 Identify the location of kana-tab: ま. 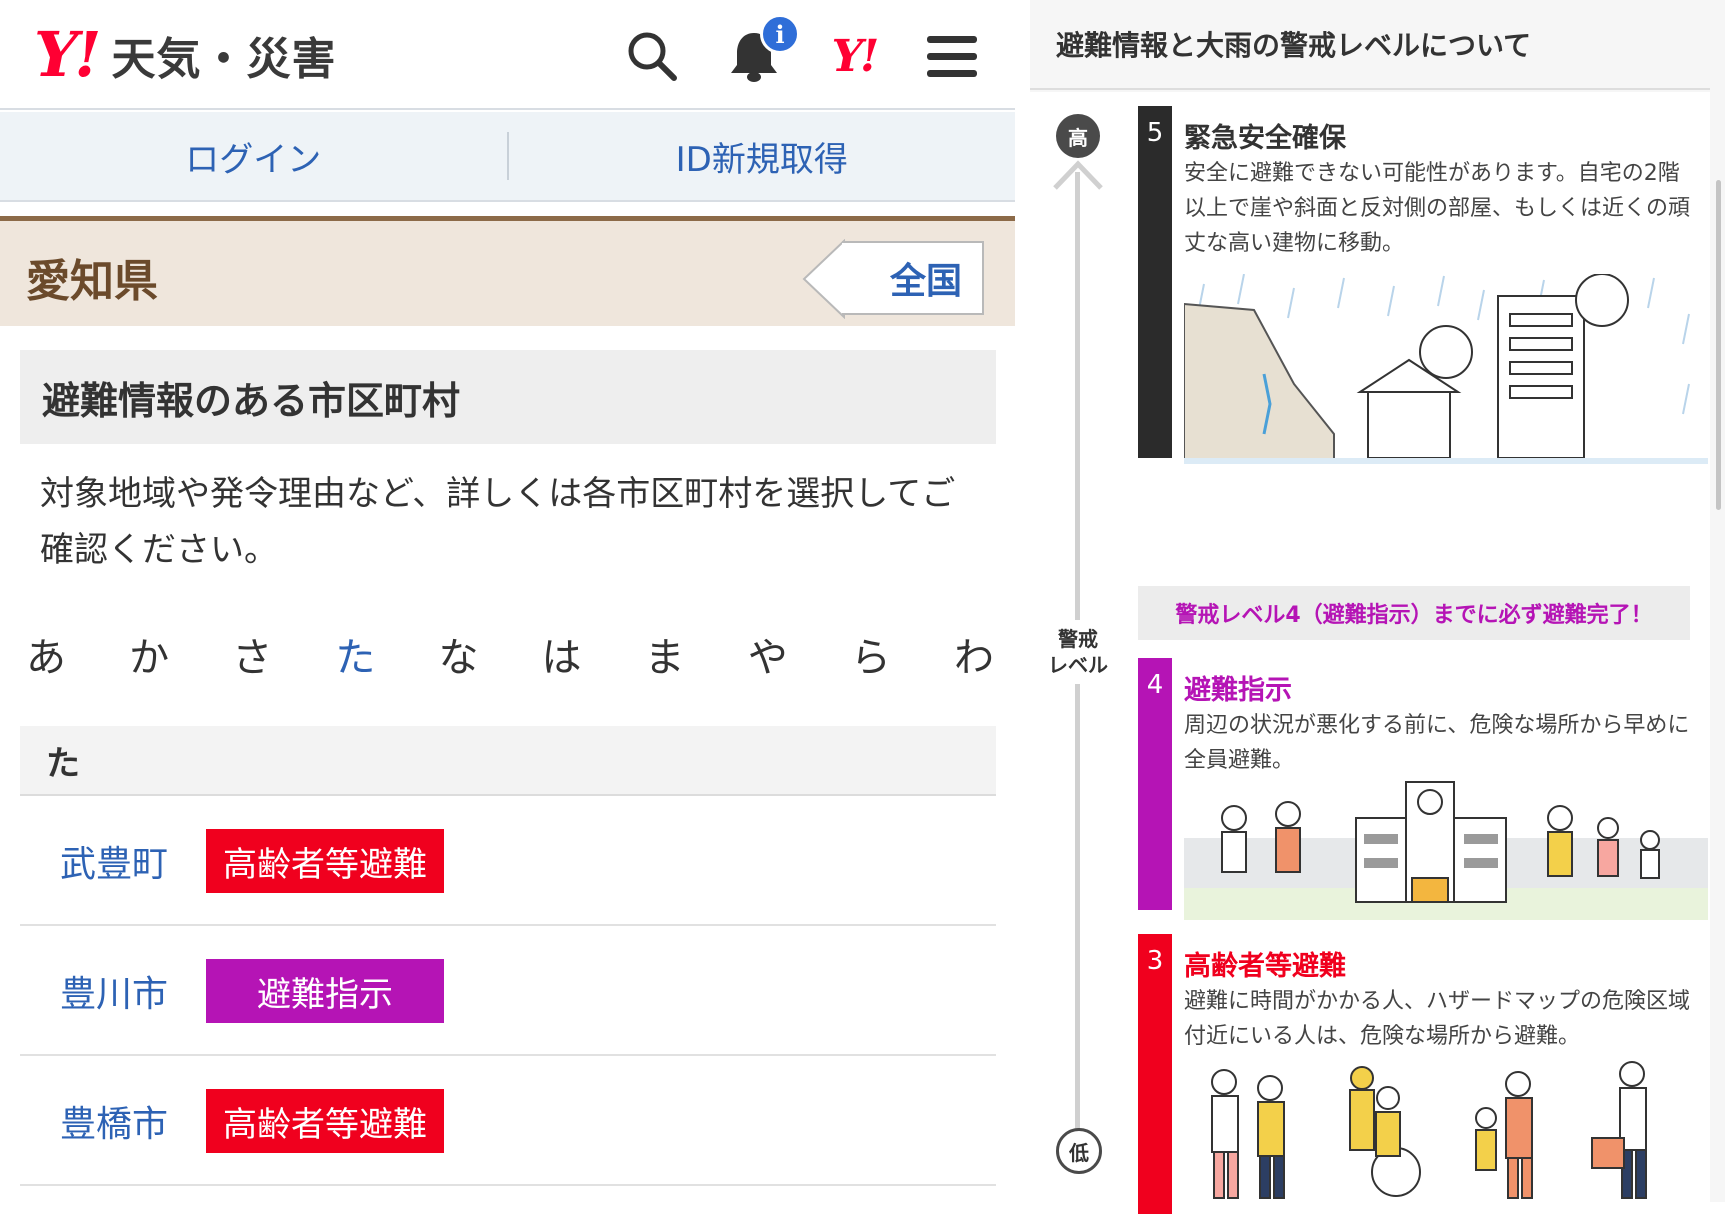
(665, 654).